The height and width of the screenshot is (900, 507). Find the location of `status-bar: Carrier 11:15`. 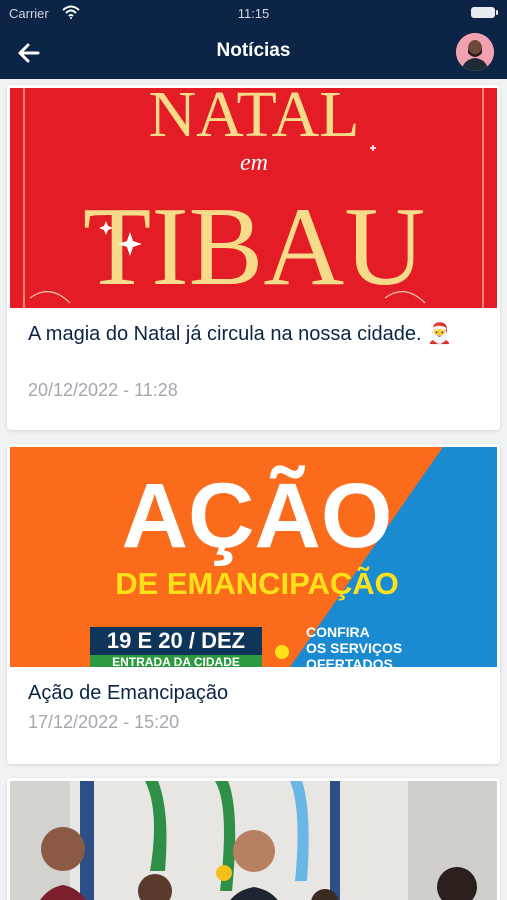

status-bar: Carrier 11:15 is located at coordinates (253, 13).